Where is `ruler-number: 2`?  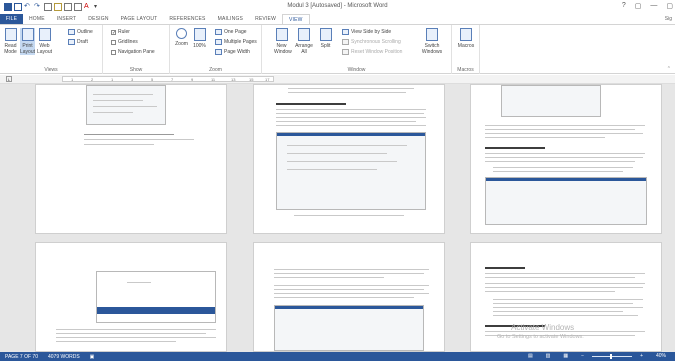 ruler-number: 2 is located at coordinates (92, 79).